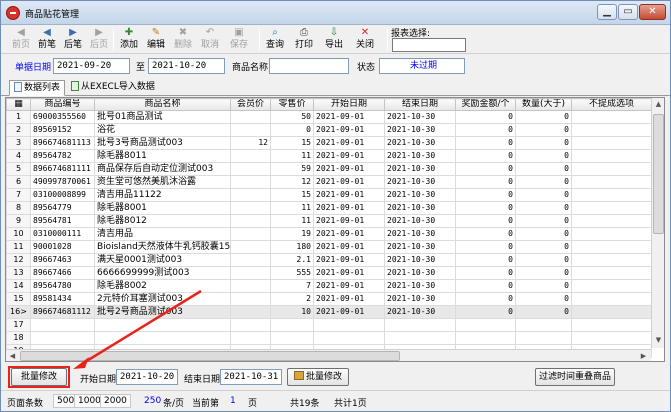 This screenshot has width=671, height=412. What do you see at coordinates (115, 401) in the screenshot?
I see `page-size-2000-button: 2000` at bounding box center [115, 401].